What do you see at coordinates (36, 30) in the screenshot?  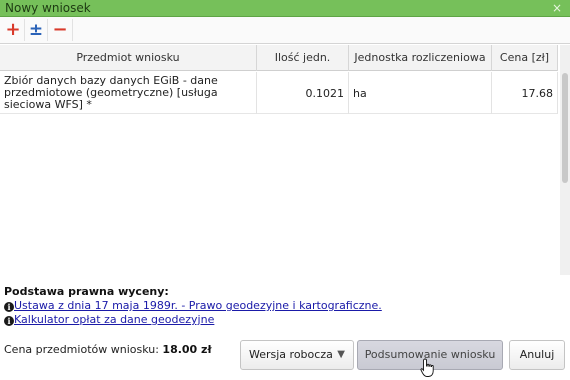 I see `edit-item-icon: ±` at bounding box center [36, 30].